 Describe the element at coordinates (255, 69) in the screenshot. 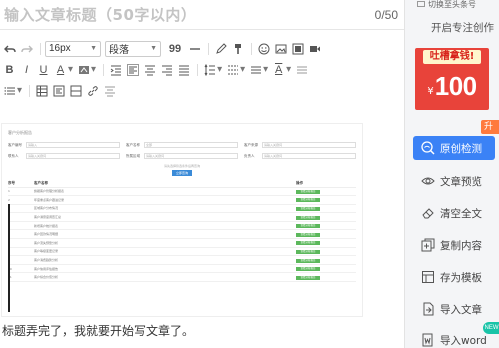

I see `letter-spacing-icon` at that location.